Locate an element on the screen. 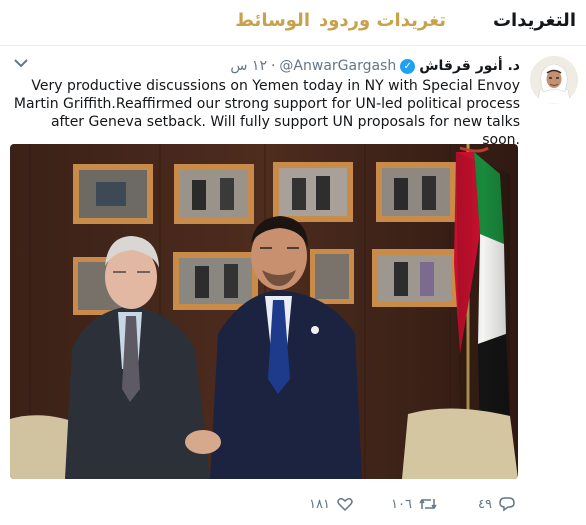 The width and height of the screenshot is (586, 525). reply-count: ٤٩ is located at coordinates (485, 504).